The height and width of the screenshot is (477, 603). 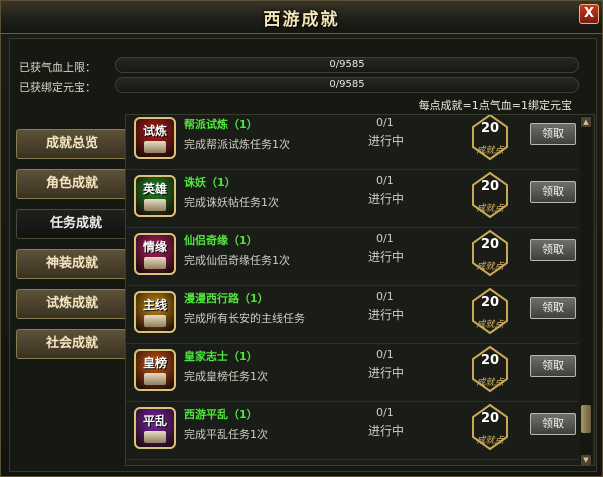 I want to click on achievement-row: 皇榜 皇家志士（1） 完成皇榜任务1次 0/1 进行中 20 成就点 领取, so click(x=352, y=372).